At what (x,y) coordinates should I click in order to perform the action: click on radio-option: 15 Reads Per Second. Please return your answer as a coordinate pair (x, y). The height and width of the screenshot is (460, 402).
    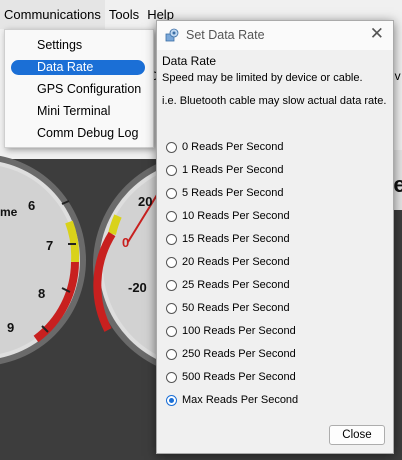
    Looking at the image, I should click on (228, 239).